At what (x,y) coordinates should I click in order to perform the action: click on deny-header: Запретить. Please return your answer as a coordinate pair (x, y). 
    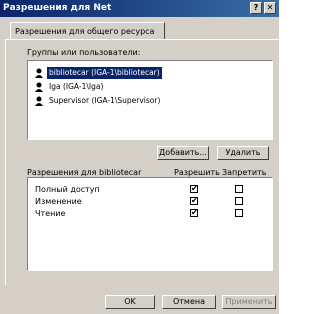
    Looking at the image, I should click on (244, 172).